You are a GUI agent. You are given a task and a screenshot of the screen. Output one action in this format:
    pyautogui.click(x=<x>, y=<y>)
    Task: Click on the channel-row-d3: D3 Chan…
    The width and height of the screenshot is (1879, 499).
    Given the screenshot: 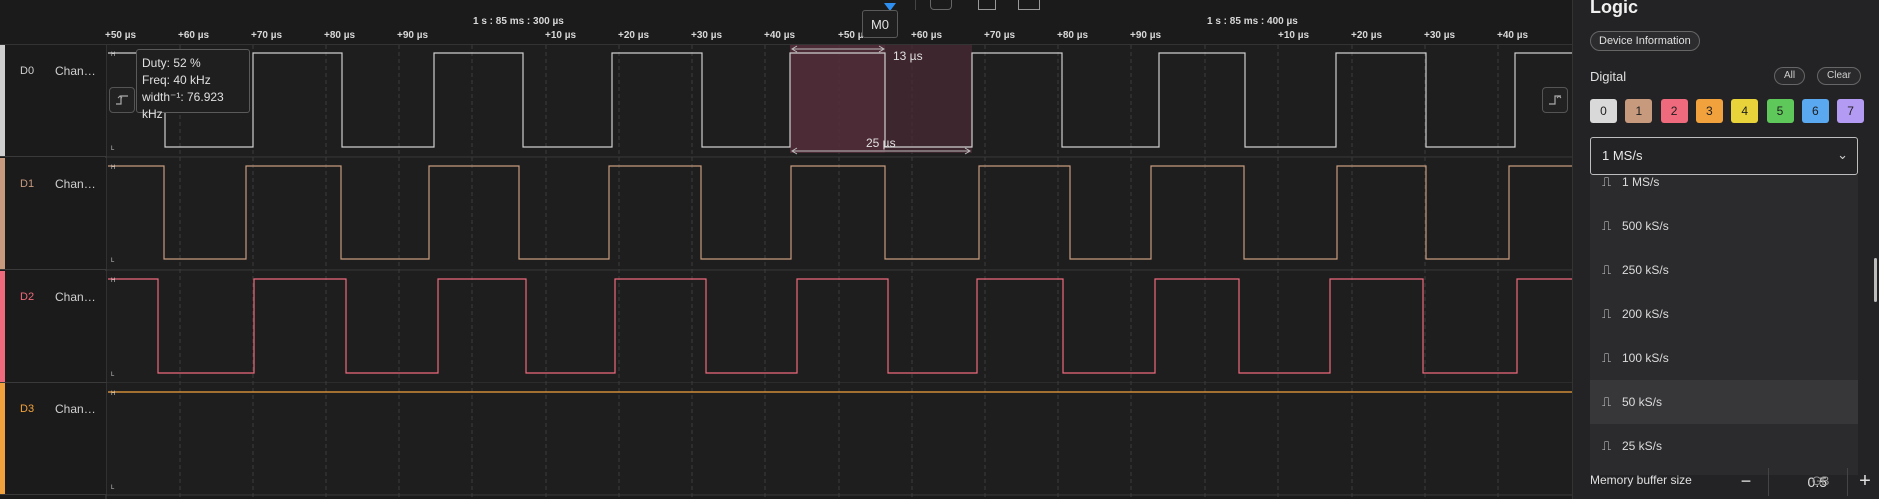 What is the action you would take?
    pyautogui.click(x=53, y=439)
    